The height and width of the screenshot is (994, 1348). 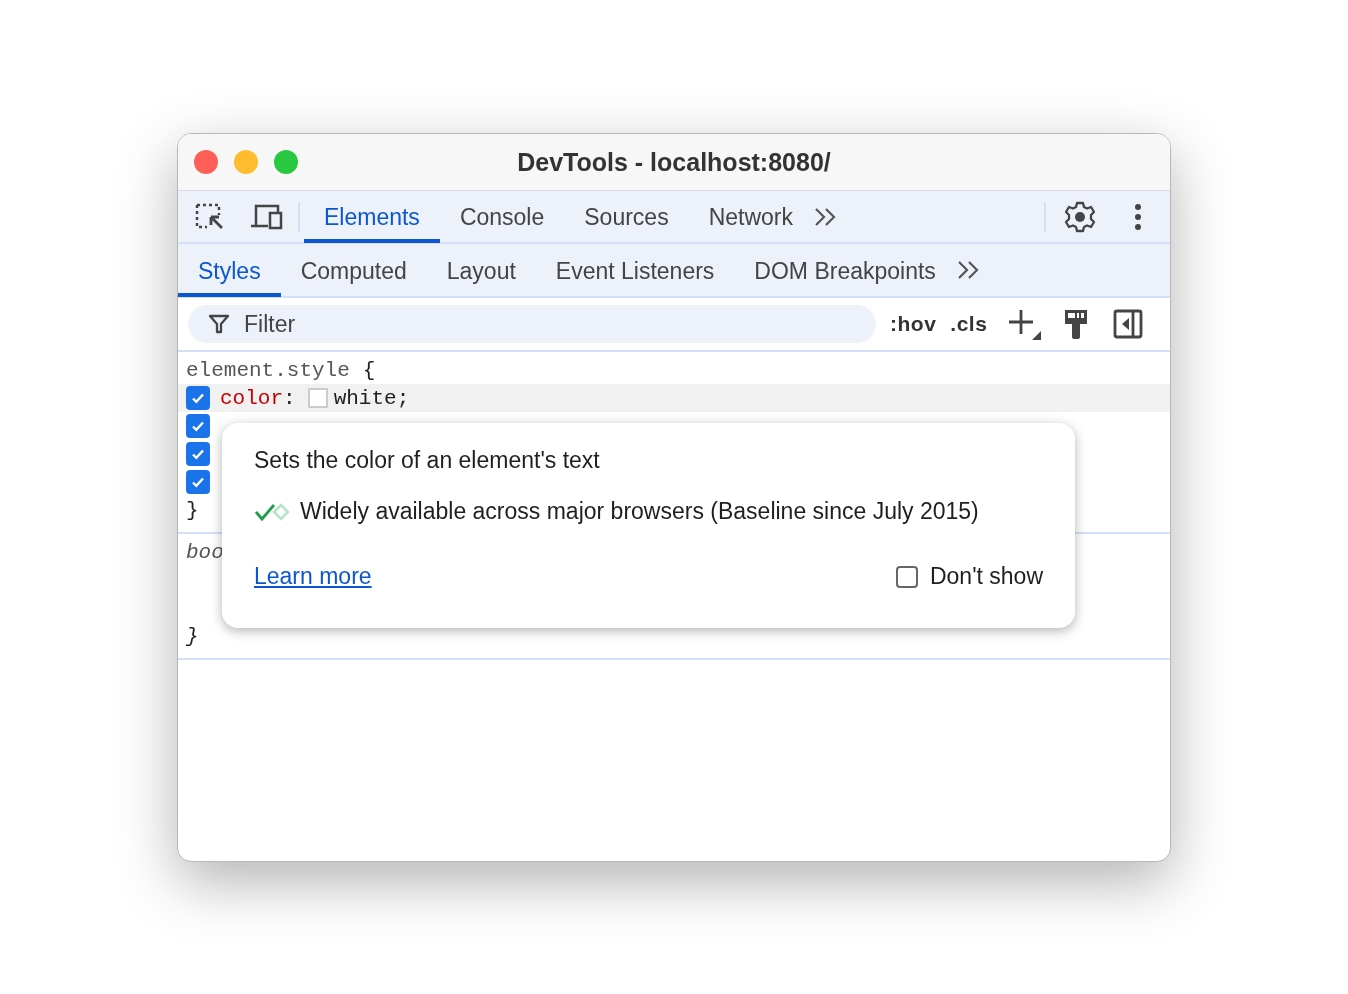 What do you see at coordinates (1138, 216) in the screenshot?
I see `more-options-icon` at bounding box center [1138, 216].